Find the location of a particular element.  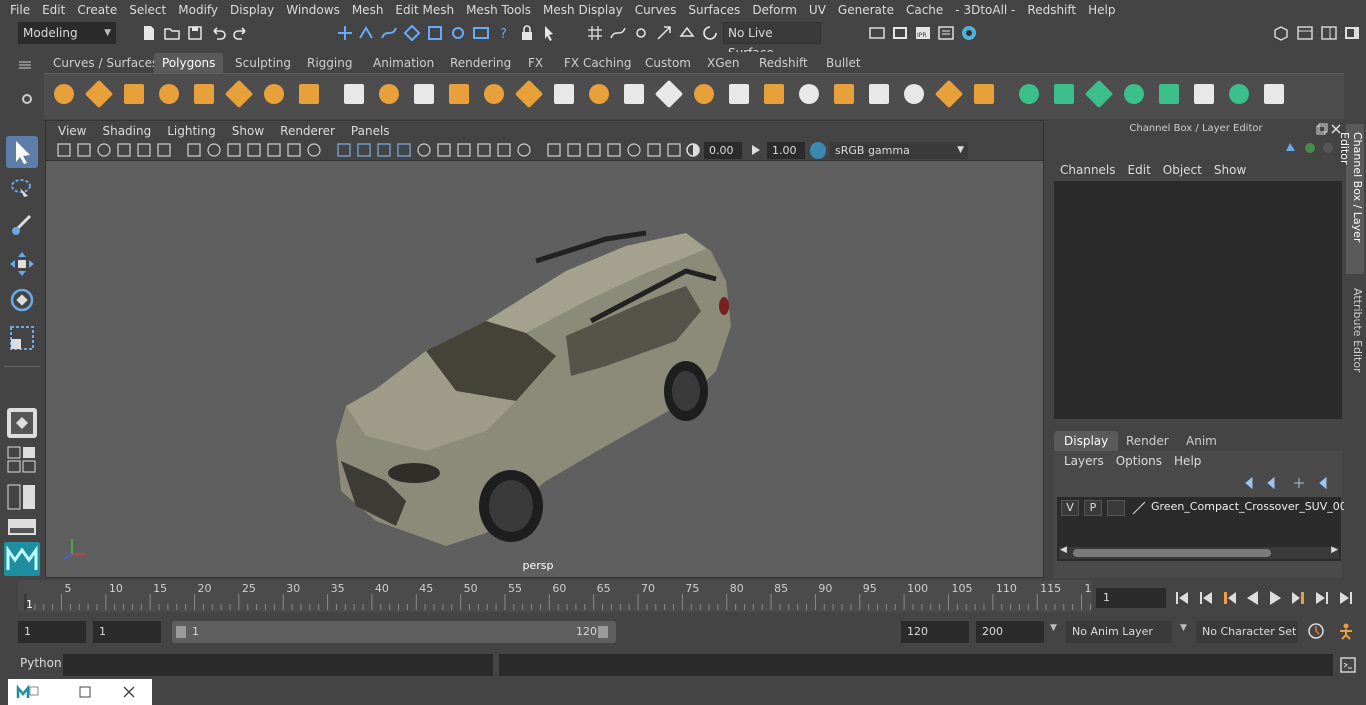

cut-uv-icon is located at coordinates (1029, 94).